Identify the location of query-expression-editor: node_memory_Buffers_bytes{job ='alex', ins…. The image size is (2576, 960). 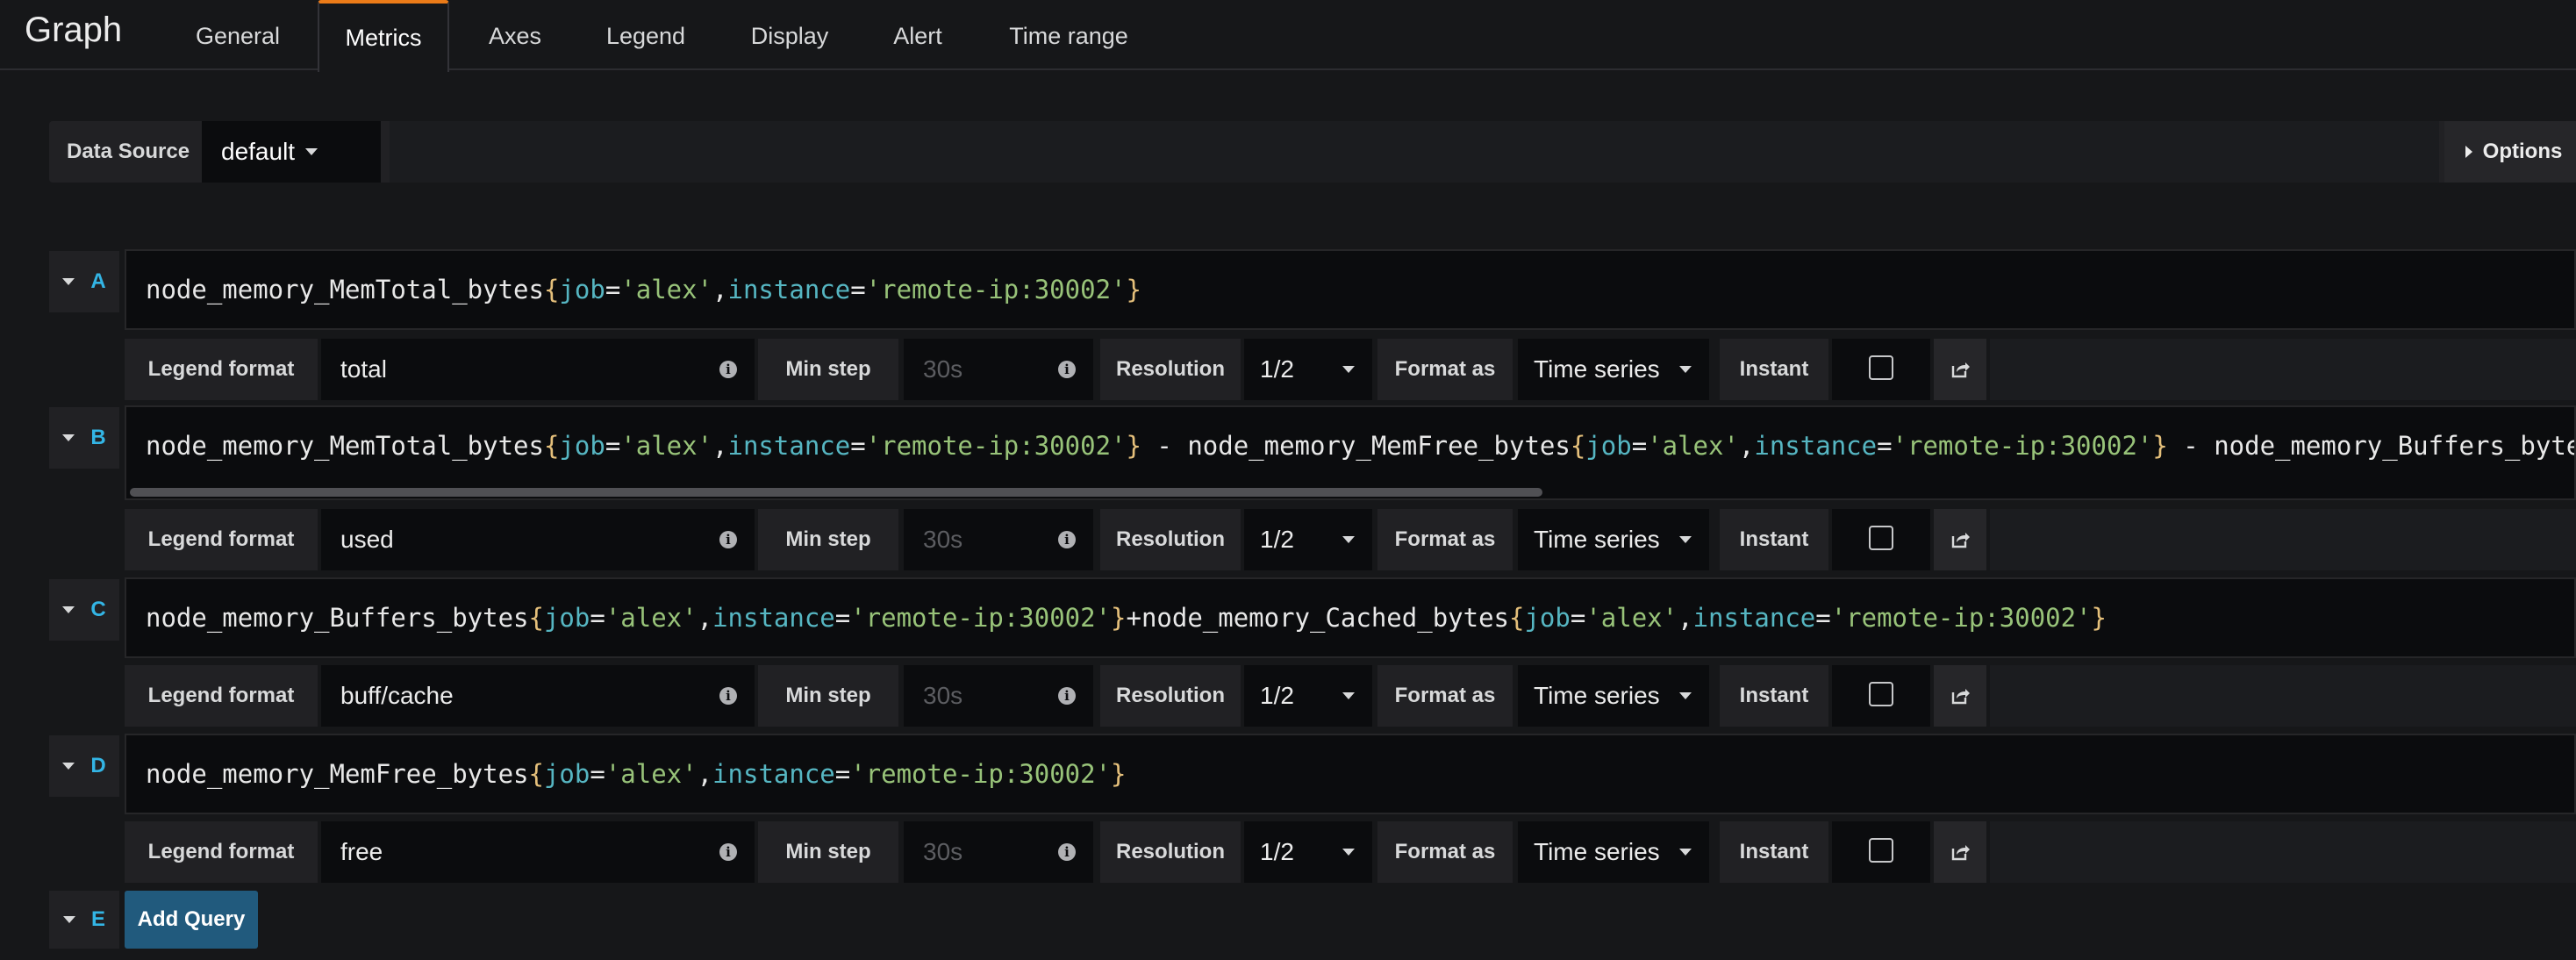
(1350, 617).